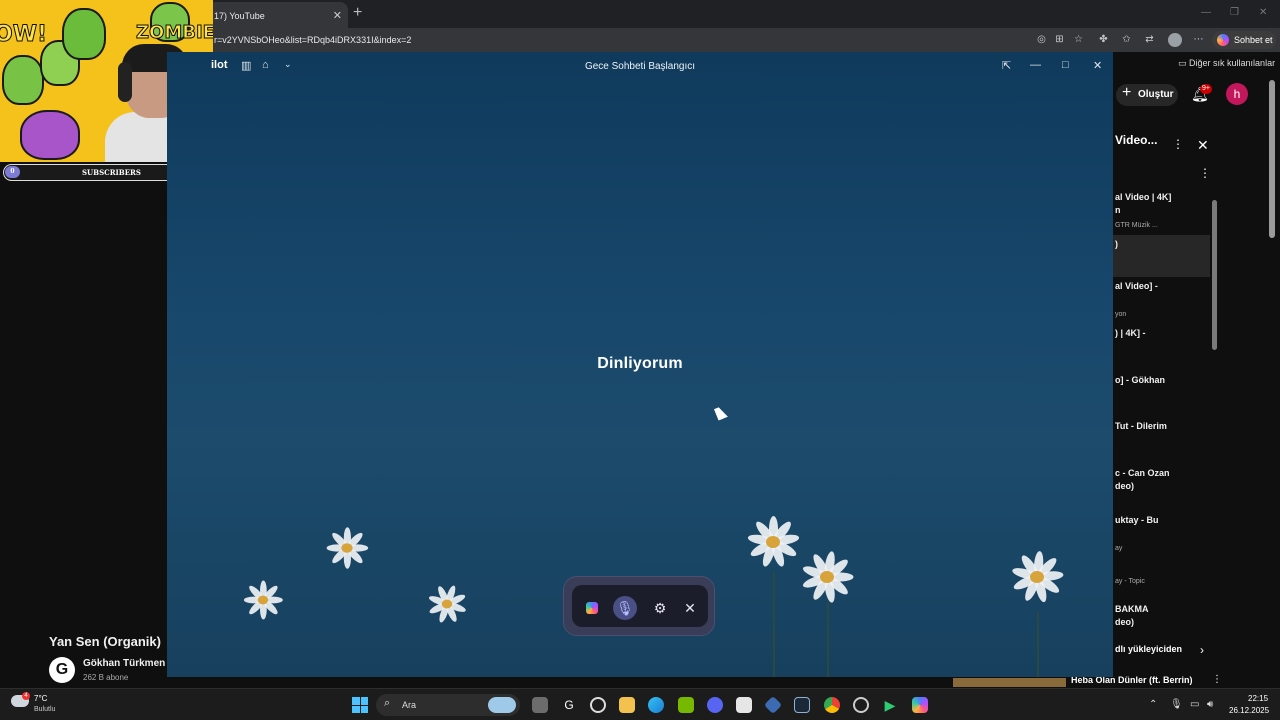 The image size is (1280, 720). Describe the element at coordinates (1149, 39) in the screenshot. I see `share-icon: ⇄` at that location.